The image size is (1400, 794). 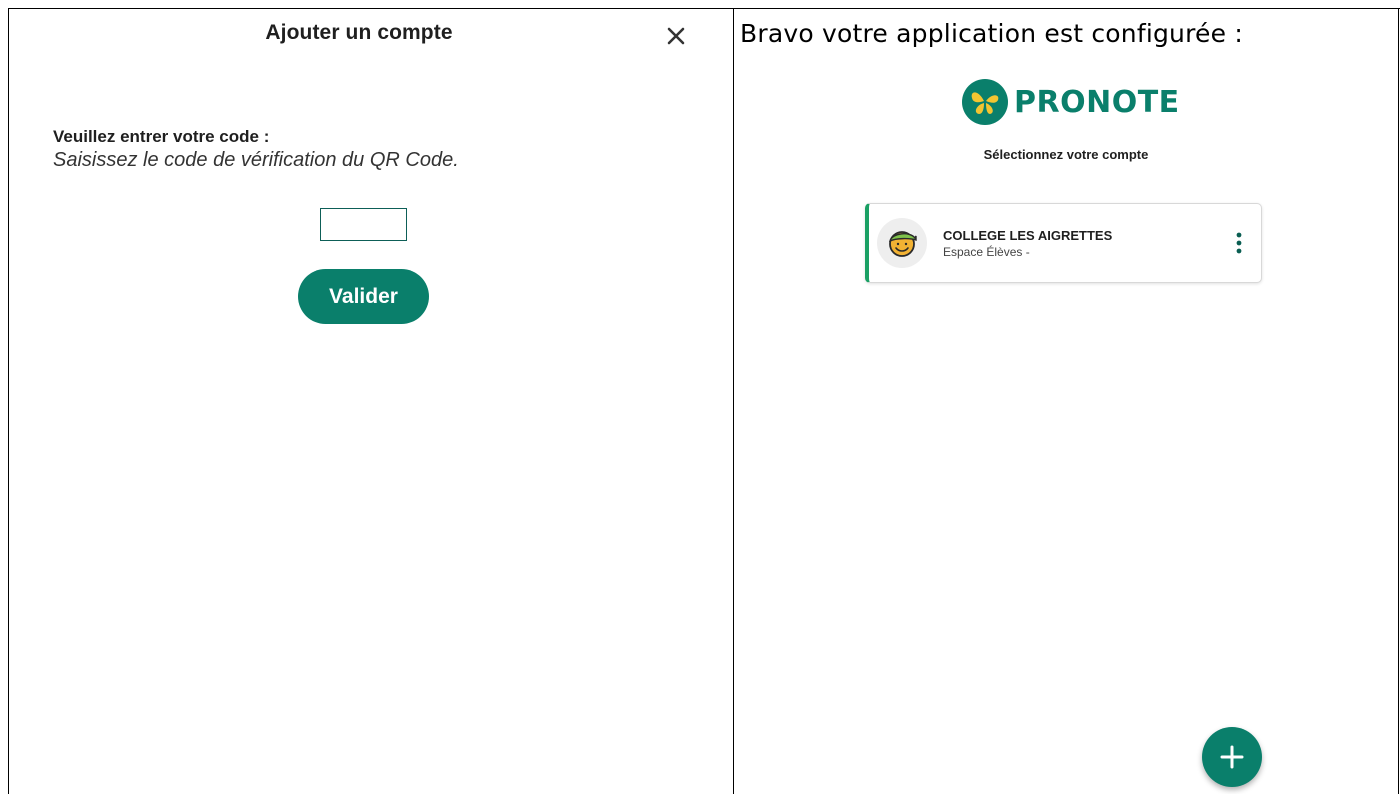 I want to click on code-prompt: Veuillez entrer votre code :, so click(x=161, y=136).